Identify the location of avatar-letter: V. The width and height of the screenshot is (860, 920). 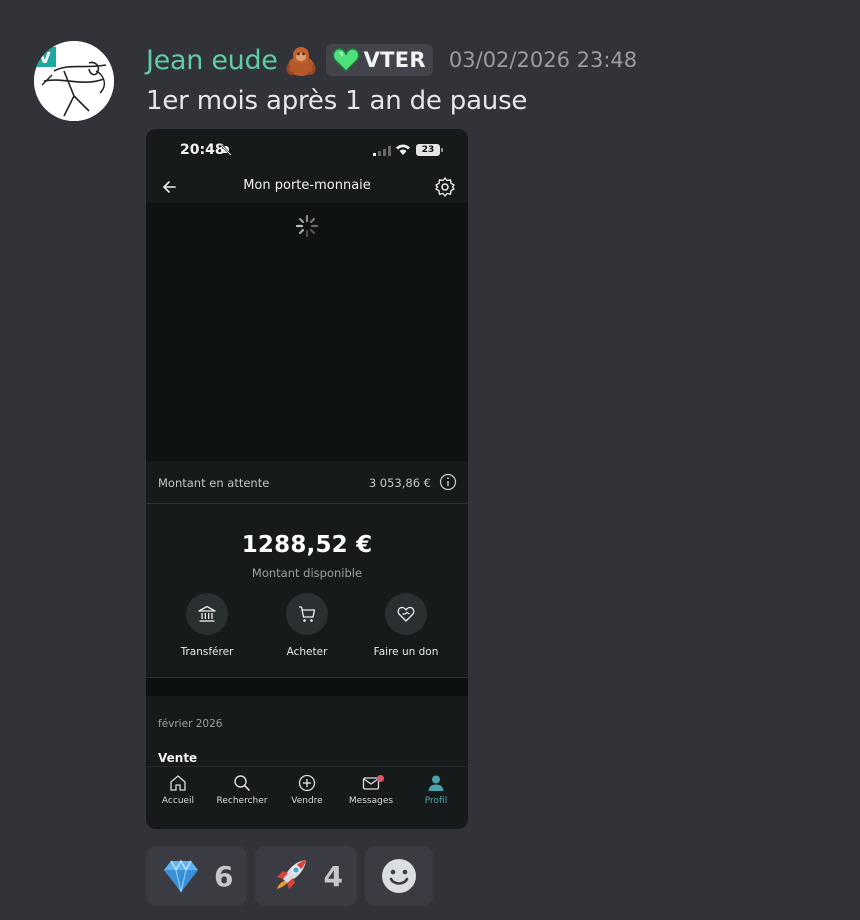
(45, 58).